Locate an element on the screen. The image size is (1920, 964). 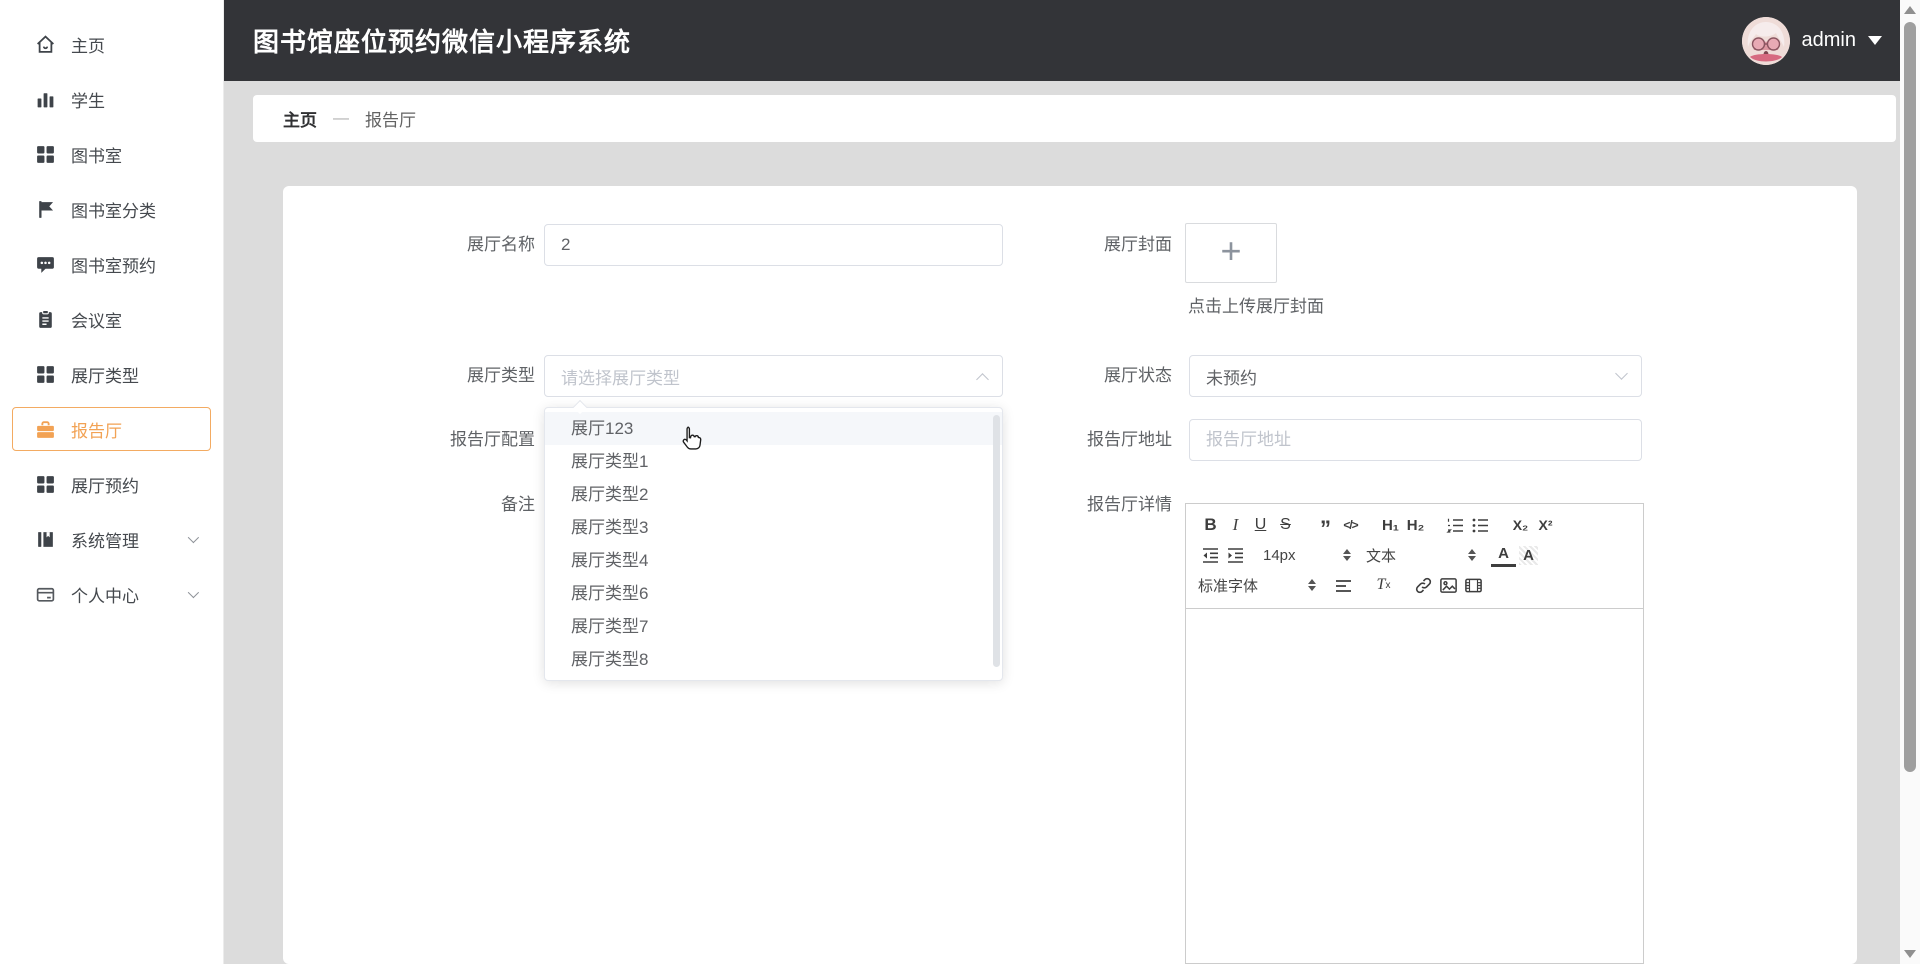
sidebar-item-hall-type: 展厅类型 is located at coordinates (111, 374).